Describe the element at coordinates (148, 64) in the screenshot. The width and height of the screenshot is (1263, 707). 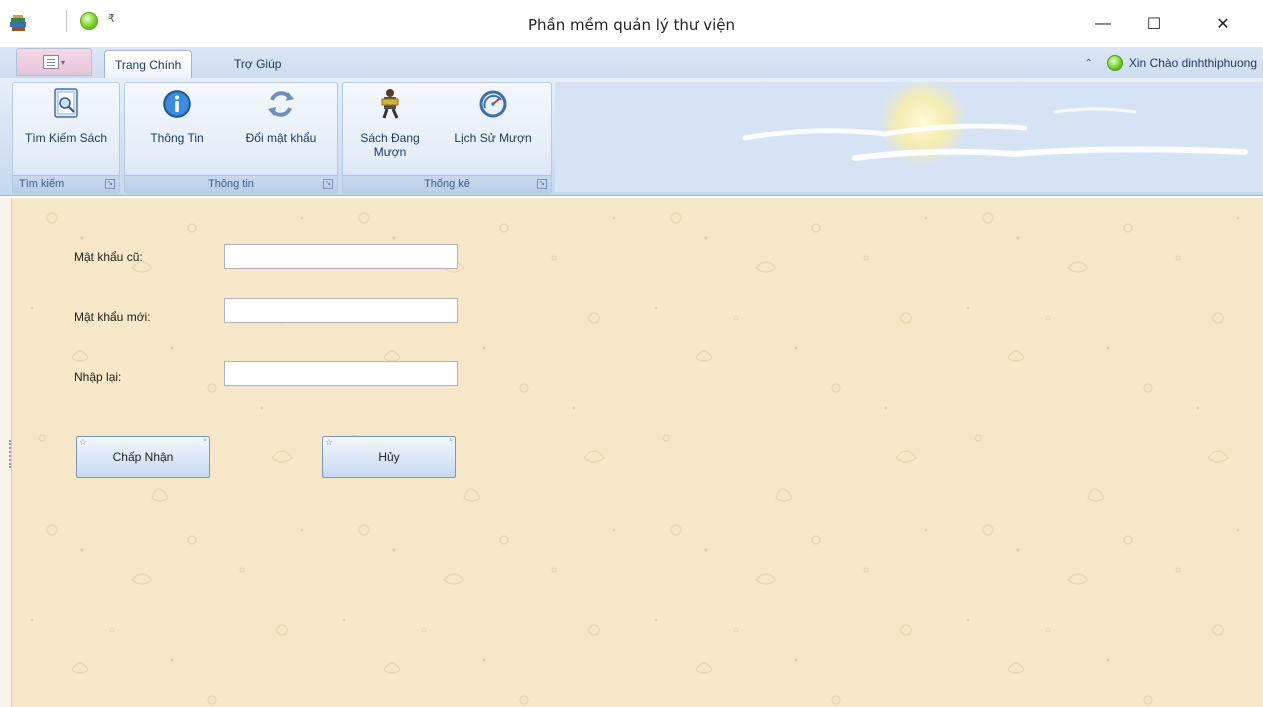
I see `tab-trang-chinh: Trang Chính` at that location.